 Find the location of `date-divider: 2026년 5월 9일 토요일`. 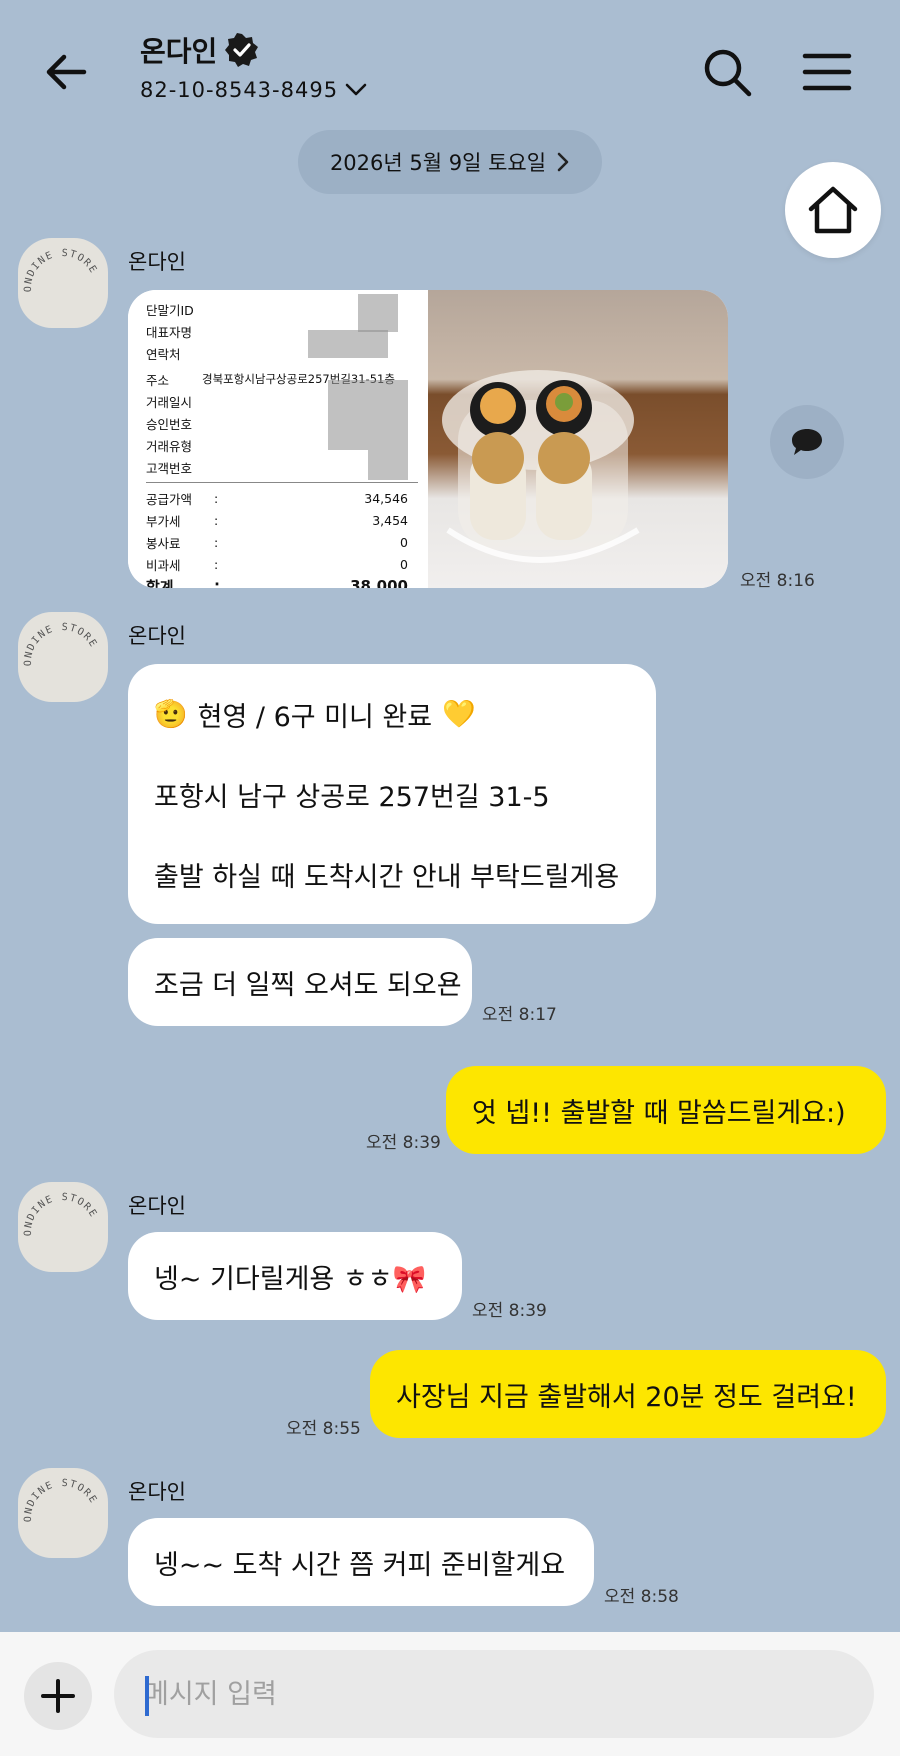

date-divider: 2026년 5월 9일 토요일 is located at coordinates (450, 162).